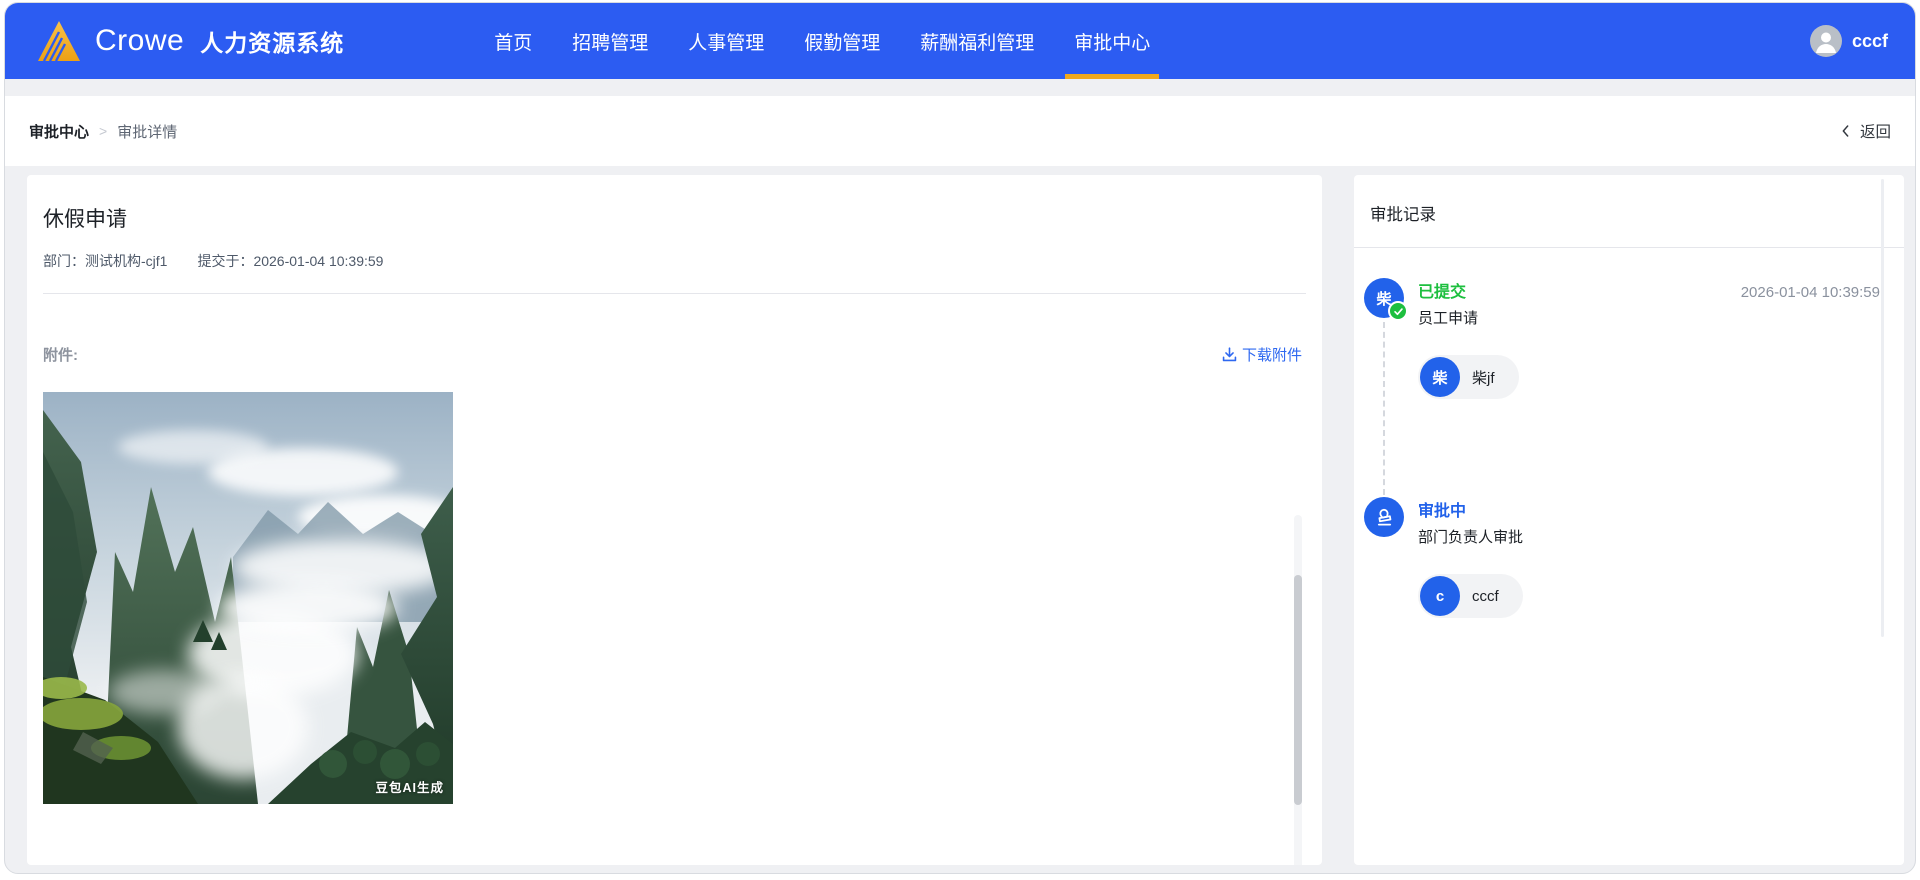  I want to click on step-avatar, so click(1384, 517).